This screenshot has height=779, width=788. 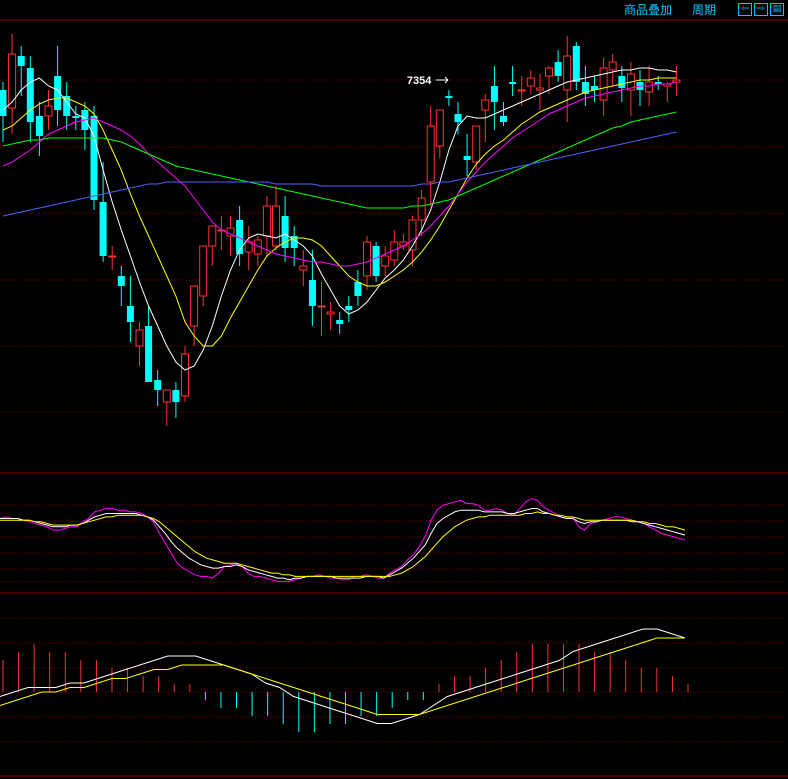 I want to click on macd-panel, so click(x=344, y=680).